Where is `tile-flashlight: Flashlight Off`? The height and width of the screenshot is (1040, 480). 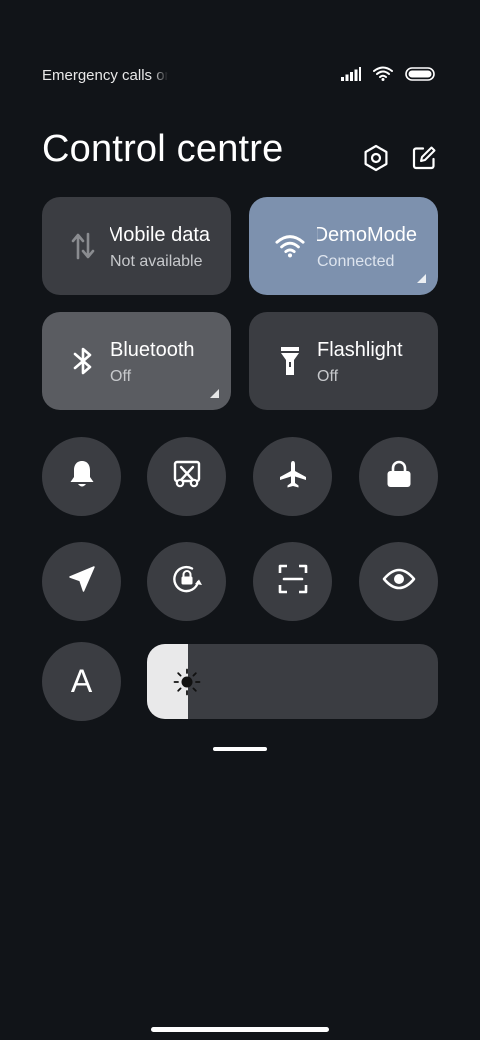 tile-flashlight: Flashlight Off is located at coordinates (343, 361).